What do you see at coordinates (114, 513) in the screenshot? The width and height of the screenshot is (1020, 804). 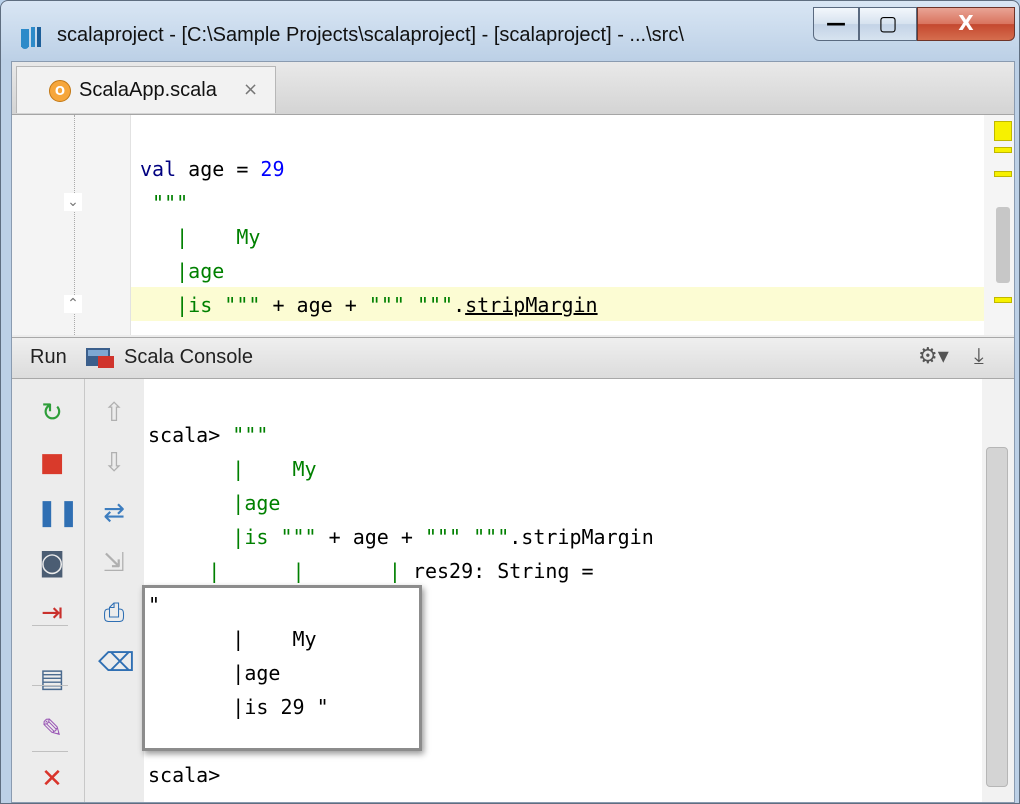 I see `soft-wrap-icon: ⇄` at bounding box center [114, 513].